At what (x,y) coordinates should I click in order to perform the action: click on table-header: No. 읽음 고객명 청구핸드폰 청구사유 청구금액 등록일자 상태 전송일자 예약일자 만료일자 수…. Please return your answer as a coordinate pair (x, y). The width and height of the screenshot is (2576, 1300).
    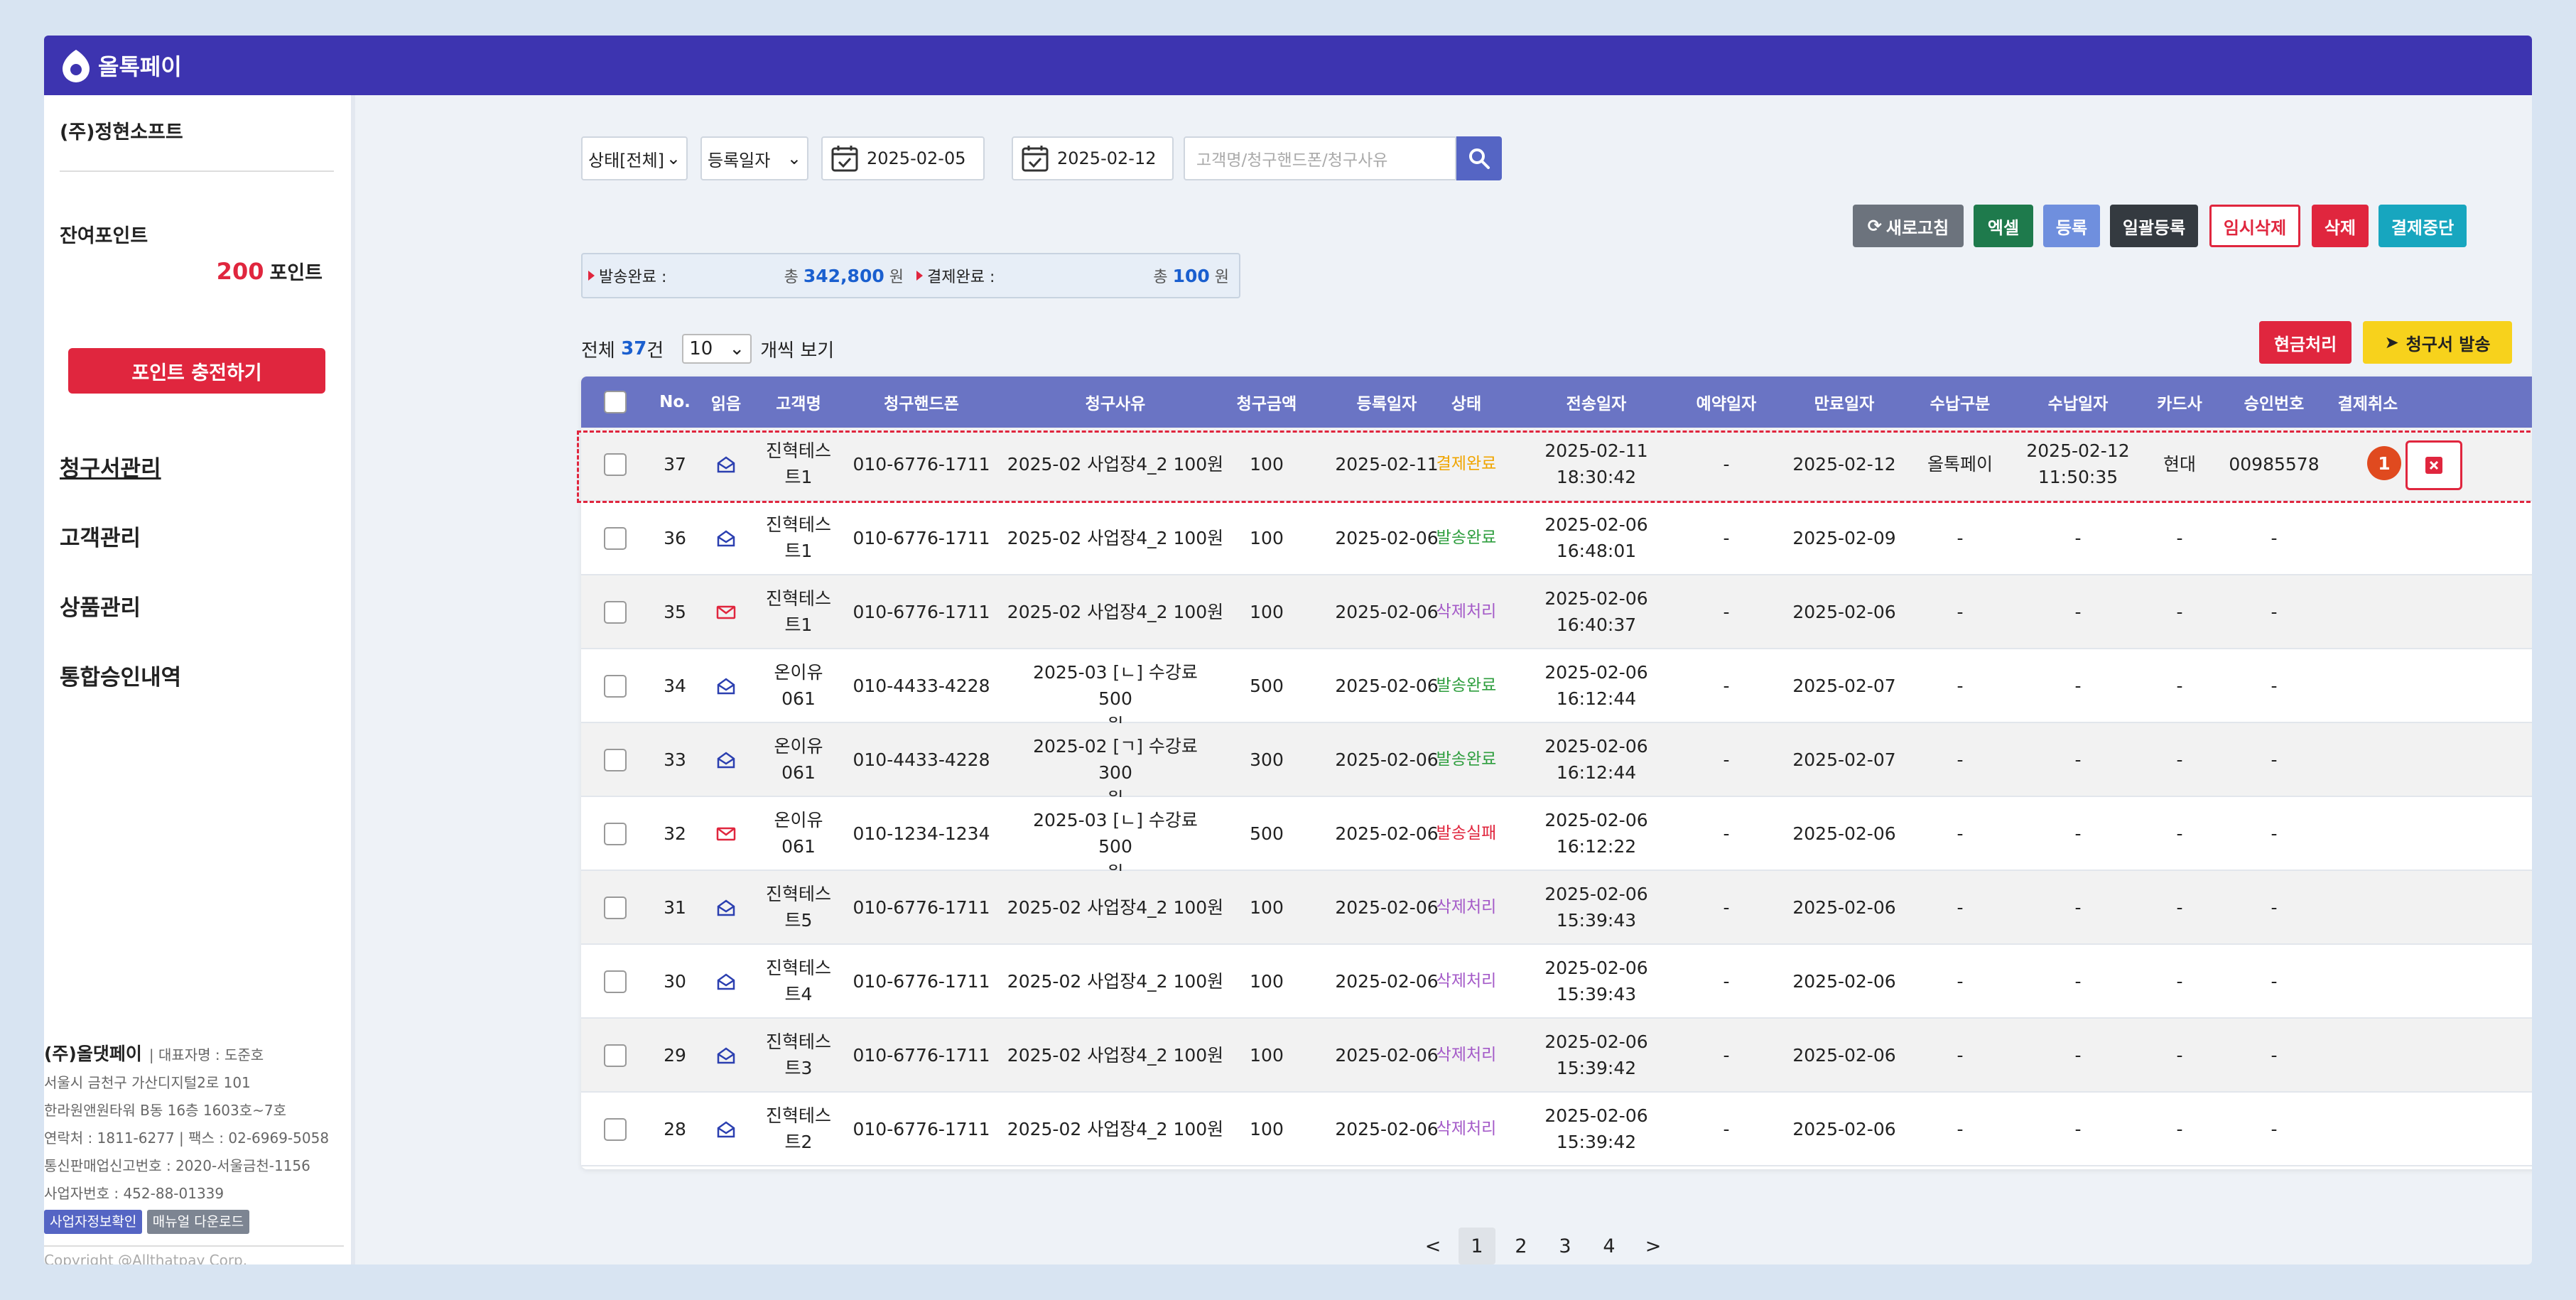
    Looking at the image, I should click on (1556, 403).